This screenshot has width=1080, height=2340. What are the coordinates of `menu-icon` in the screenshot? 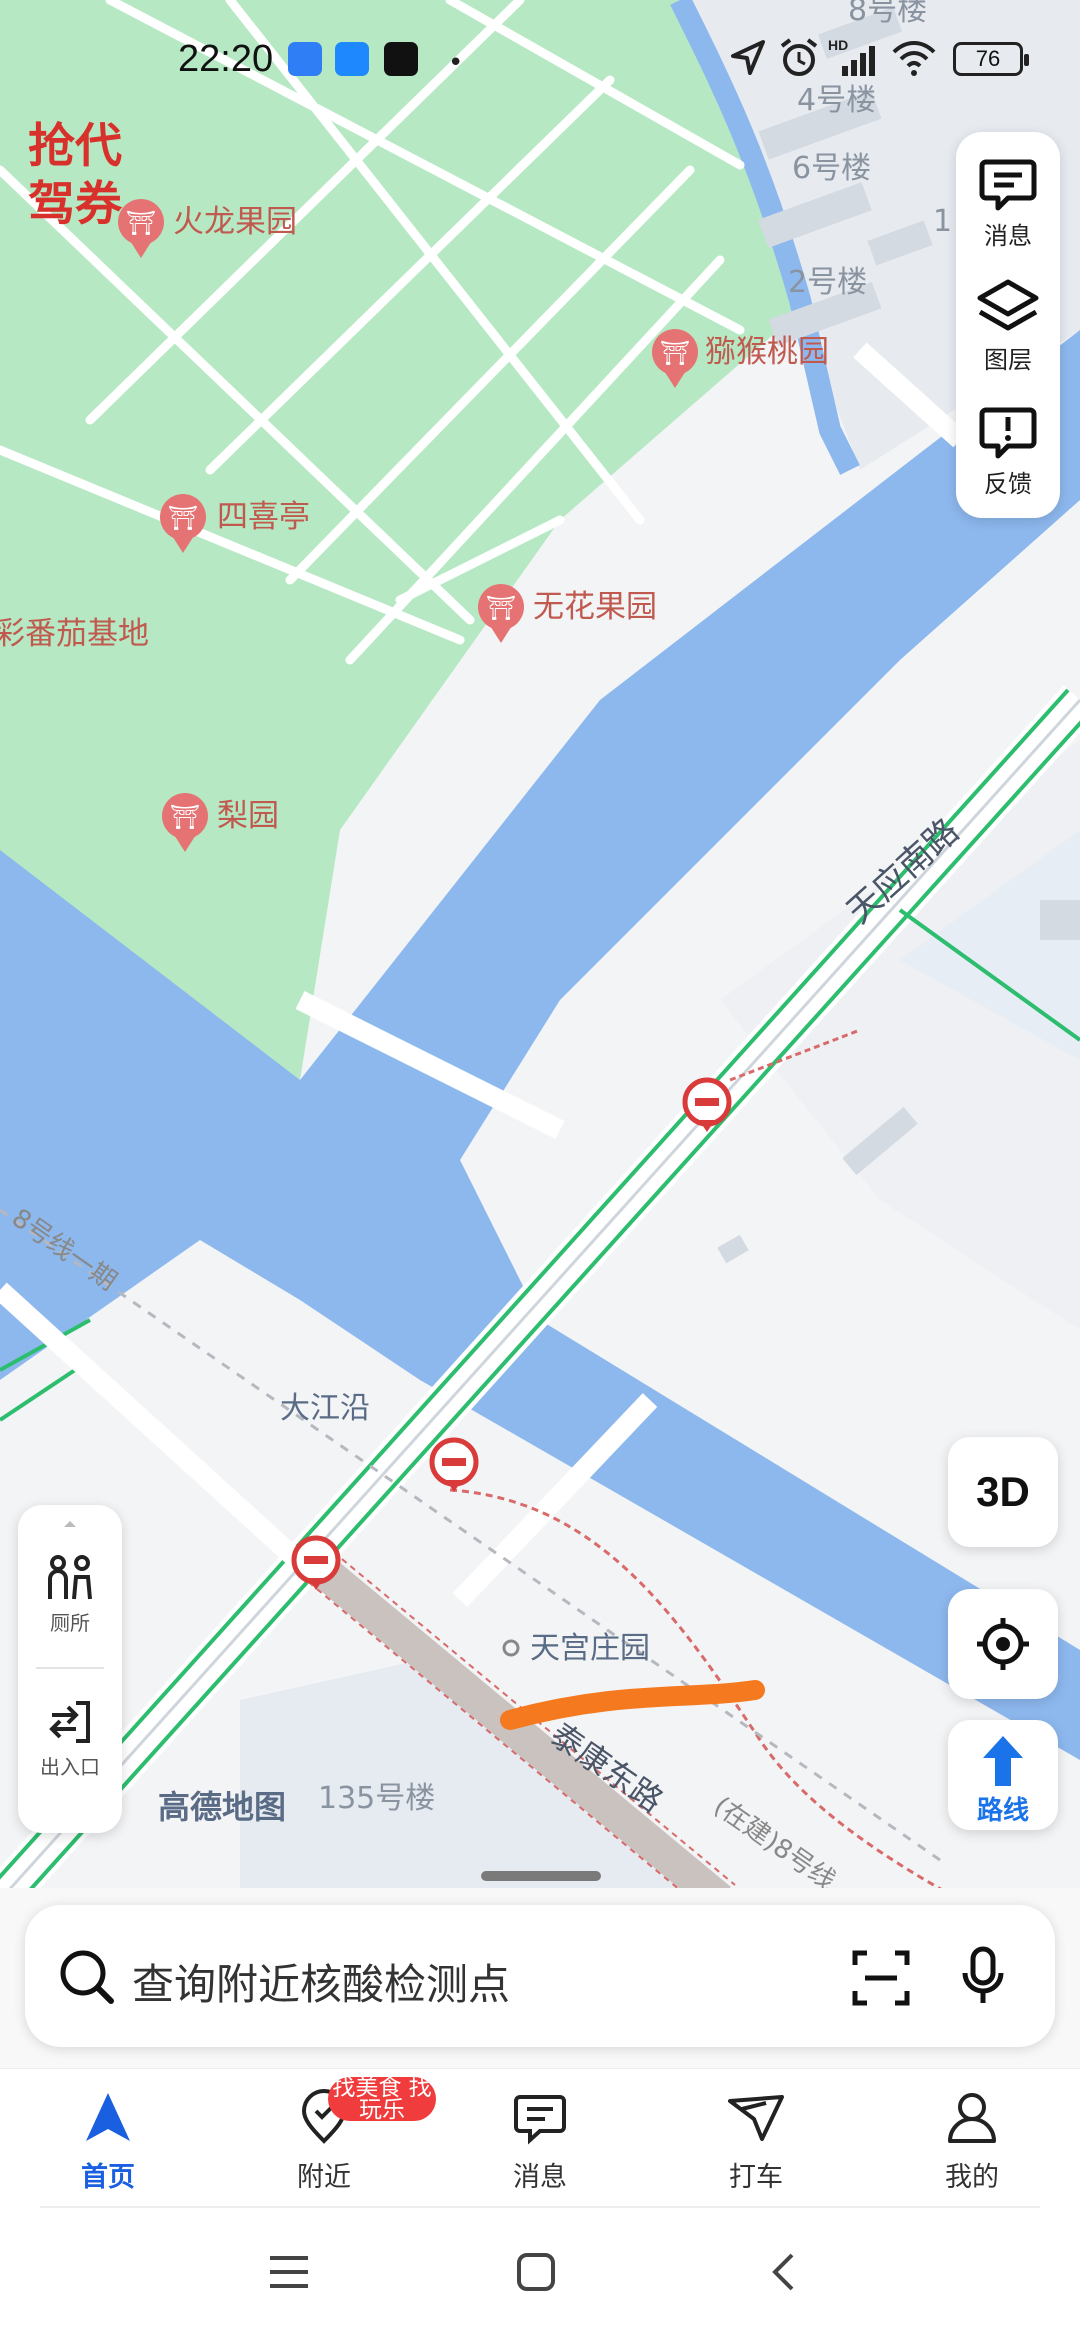 It's located at (289, 2272).